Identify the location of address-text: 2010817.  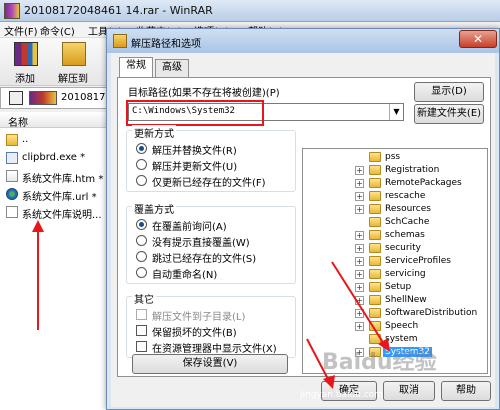
(83, 97).